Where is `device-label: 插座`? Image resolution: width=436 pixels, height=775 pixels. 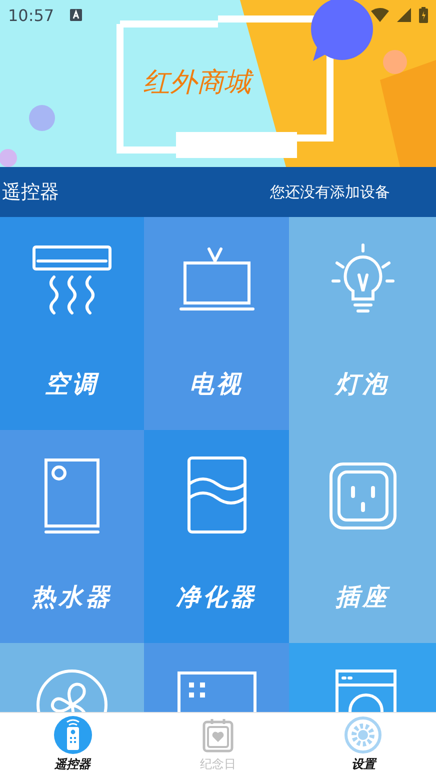
device-label: 插座 is located at coordinates (363, 597).